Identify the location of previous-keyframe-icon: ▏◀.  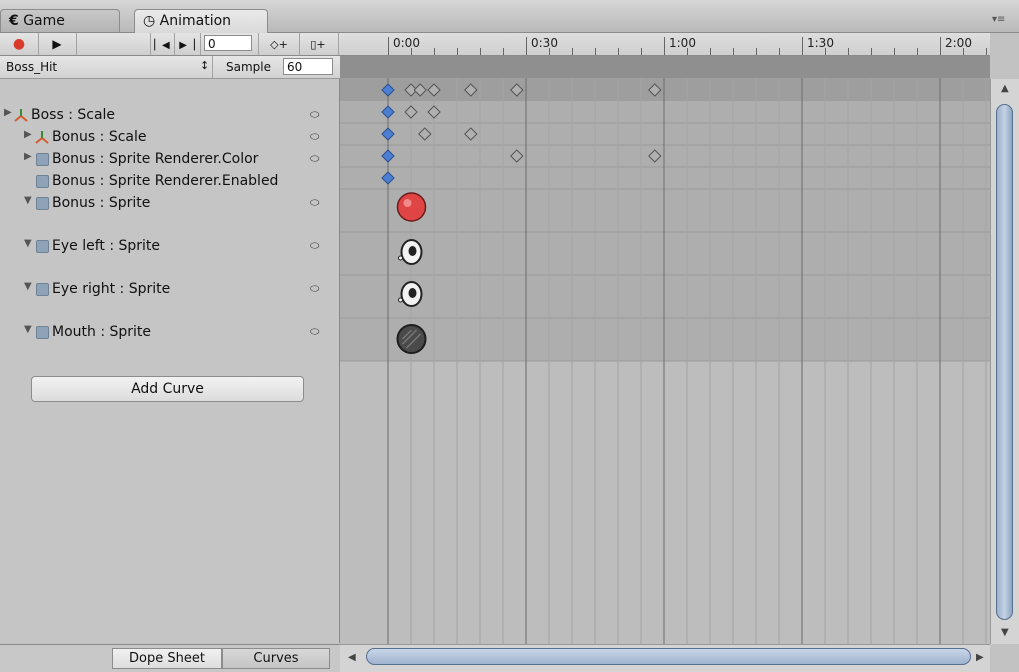
(162, 45).